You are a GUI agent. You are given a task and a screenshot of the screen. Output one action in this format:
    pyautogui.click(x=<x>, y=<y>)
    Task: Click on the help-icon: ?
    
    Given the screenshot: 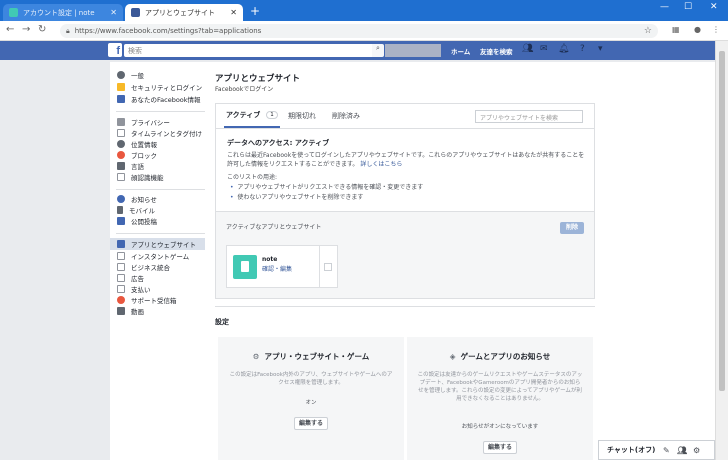 What is the action you would take?
    pyautogui.click(x=582, y=49)
    